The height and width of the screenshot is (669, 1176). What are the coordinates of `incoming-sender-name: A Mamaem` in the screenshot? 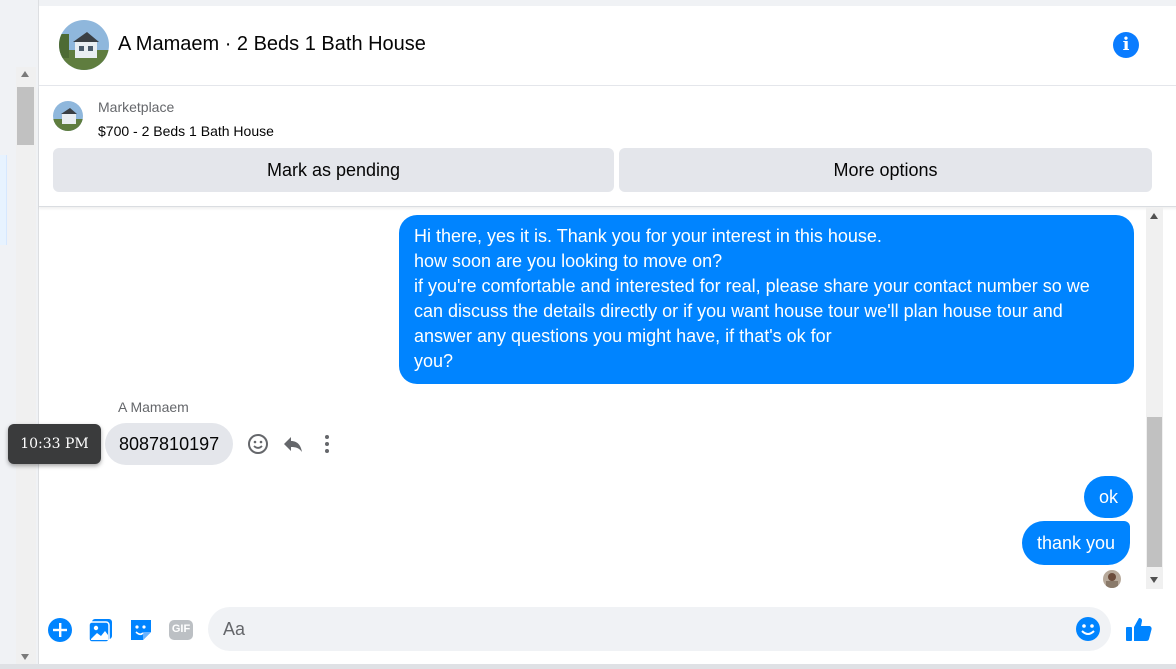 It's located at (153, 407).